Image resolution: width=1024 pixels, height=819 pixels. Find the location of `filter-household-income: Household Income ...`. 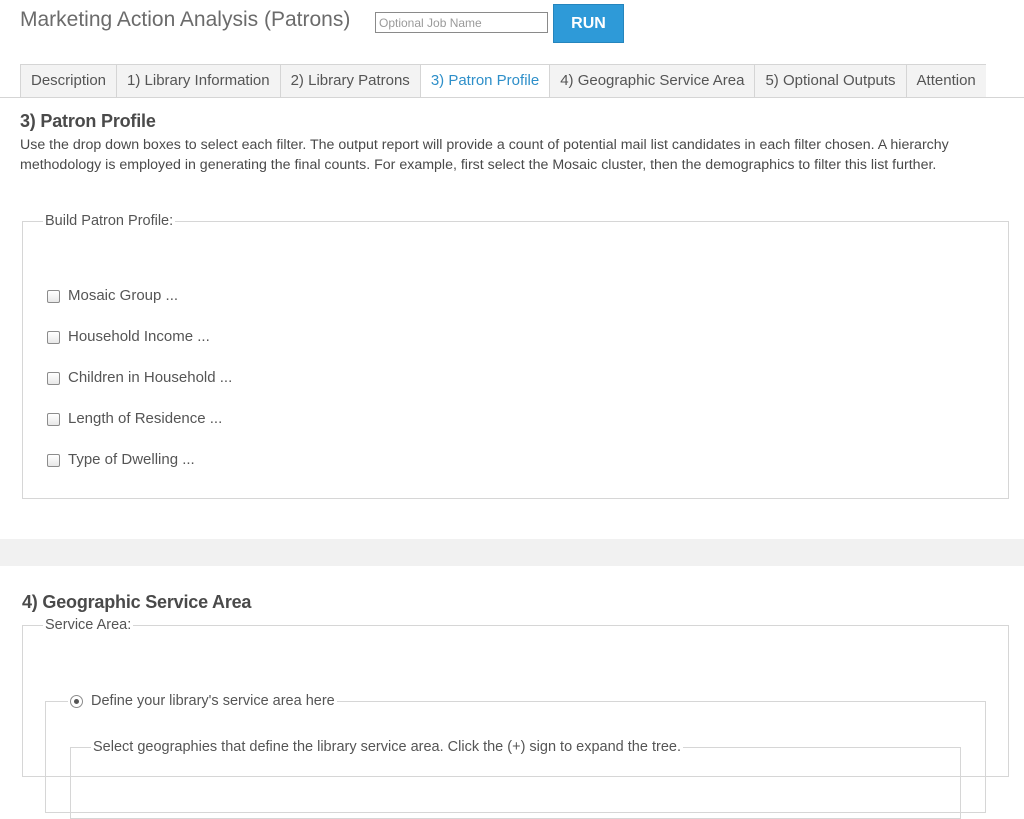

filter-household-income: Household Income ... is located at coordinates (139, 348).